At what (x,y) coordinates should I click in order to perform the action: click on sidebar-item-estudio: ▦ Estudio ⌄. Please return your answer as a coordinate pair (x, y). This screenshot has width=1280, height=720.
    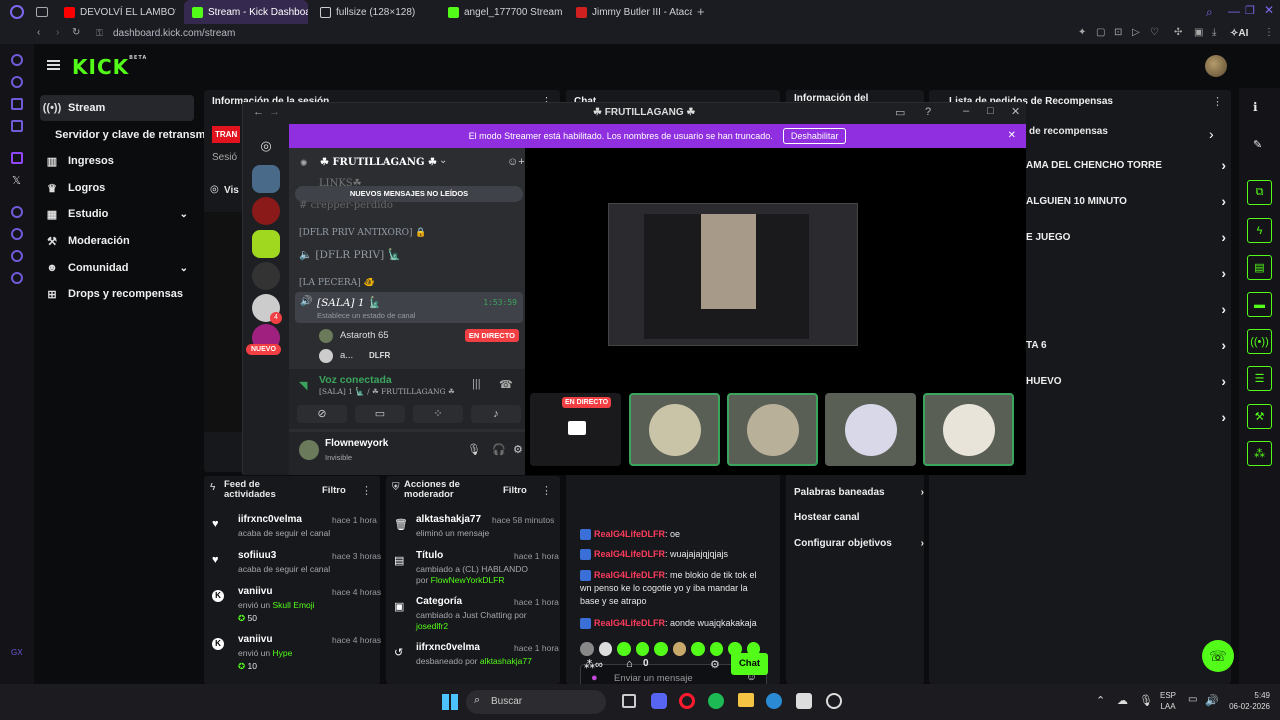
    Looking at the image, I should click on (117, 214).